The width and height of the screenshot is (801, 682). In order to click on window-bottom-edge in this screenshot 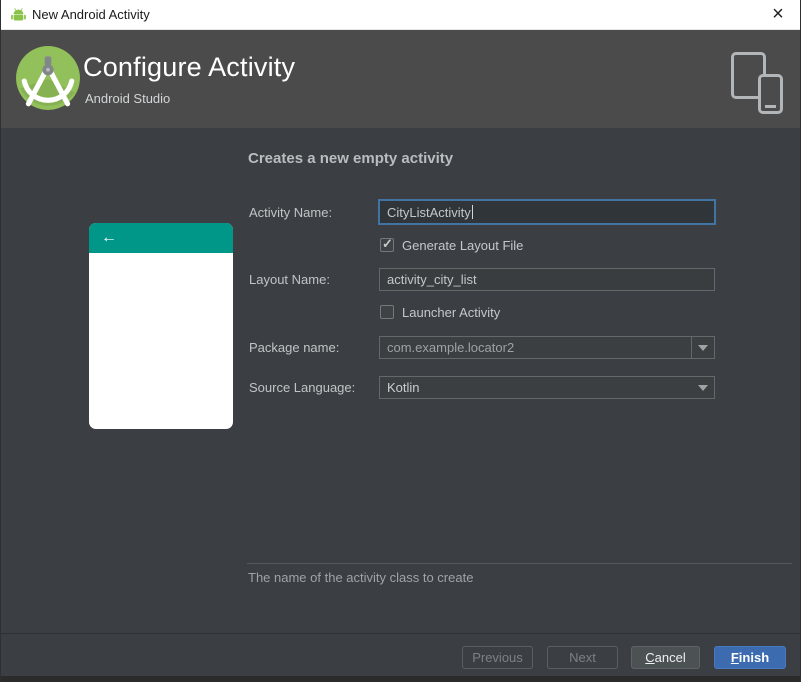, I will do `click(400, 679)`.